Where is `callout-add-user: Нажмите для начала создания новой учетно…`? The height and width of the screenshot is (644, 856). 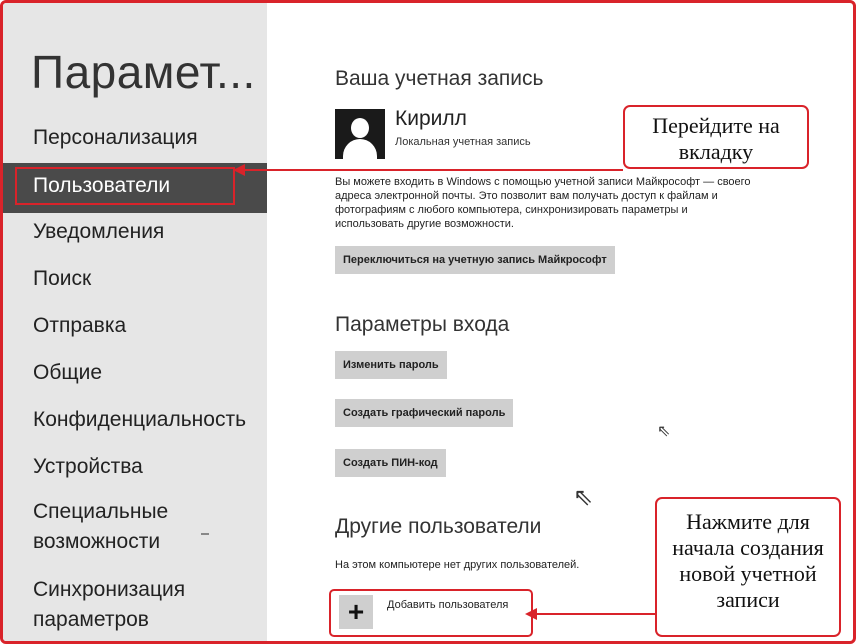
callout-add-user: Нажмите для начала создания новой учетно… is located at coordinates (748, 567).